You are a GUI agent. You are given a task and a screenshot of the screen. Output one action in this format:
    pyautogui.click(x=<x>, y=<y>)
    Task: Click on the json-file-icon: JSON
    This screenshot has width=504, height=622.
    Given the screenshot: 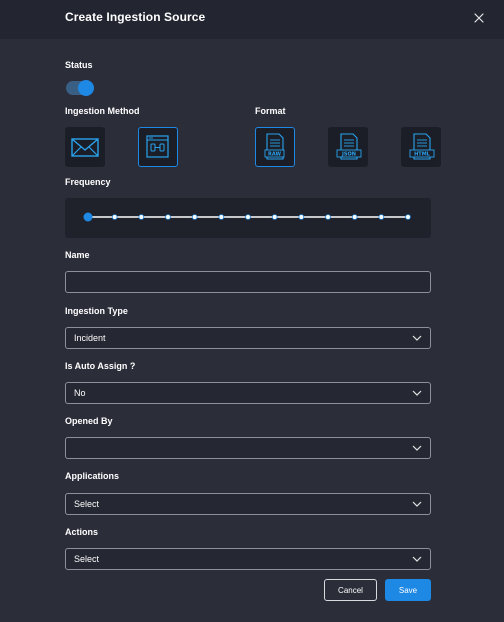 What is the action you would take?
    pyautogui.click(x=349, y=146)
    